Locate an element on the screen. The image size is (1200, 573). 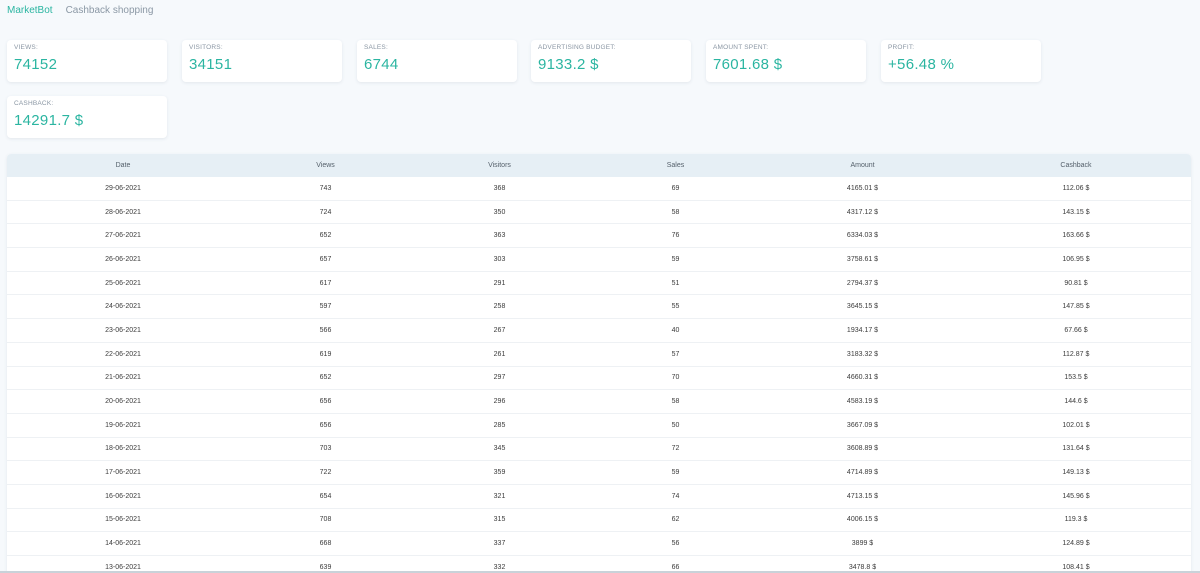
views-cell: 743 is located at coordinates (325, 188).